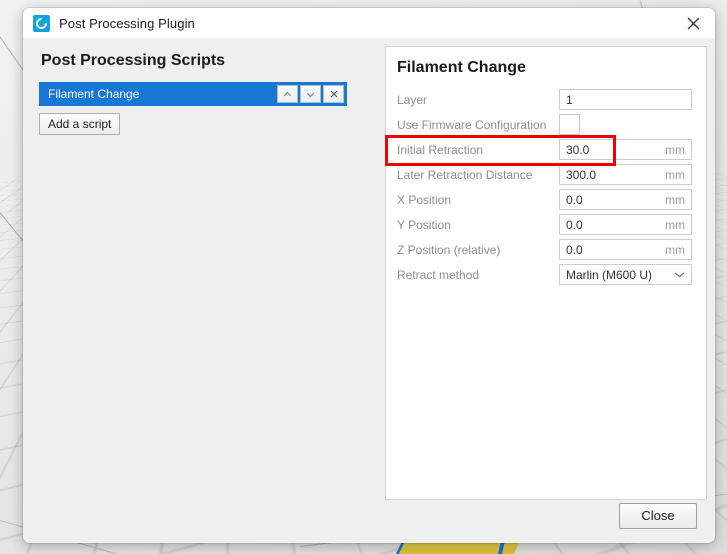  I want to click on list-item: Filament Change, so click(193, 94).